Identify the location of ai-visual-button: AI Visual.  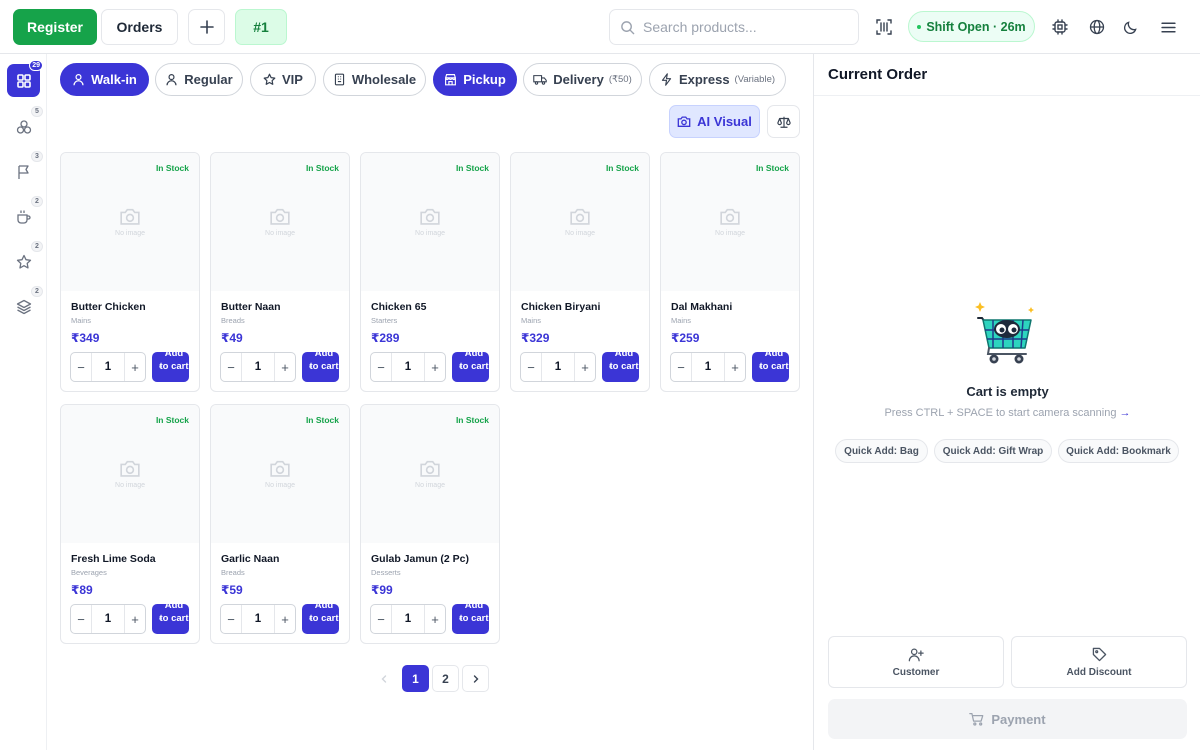
(714, 121).